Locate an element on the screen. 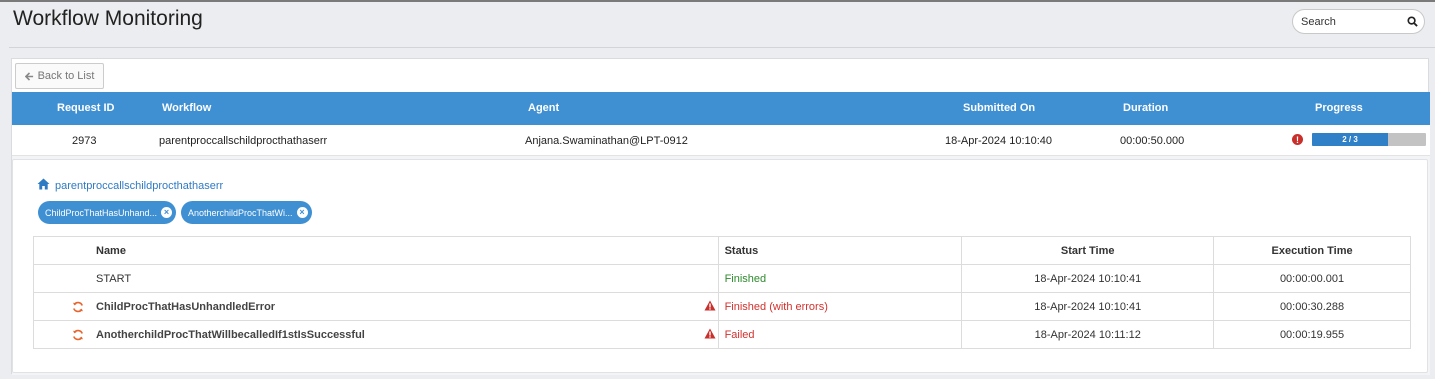 This screenshot has height=379, width=1435. col-duration: Duration is located at coordinates (1145, 108).